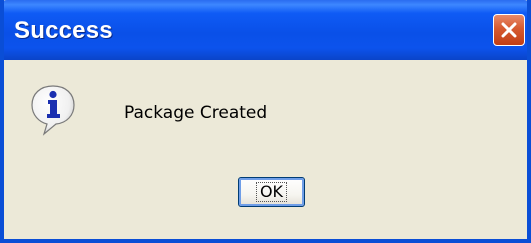 Image resolution: width=531 pixels, height=243 pixels. I want to click on close-icon, so click(509, 30).